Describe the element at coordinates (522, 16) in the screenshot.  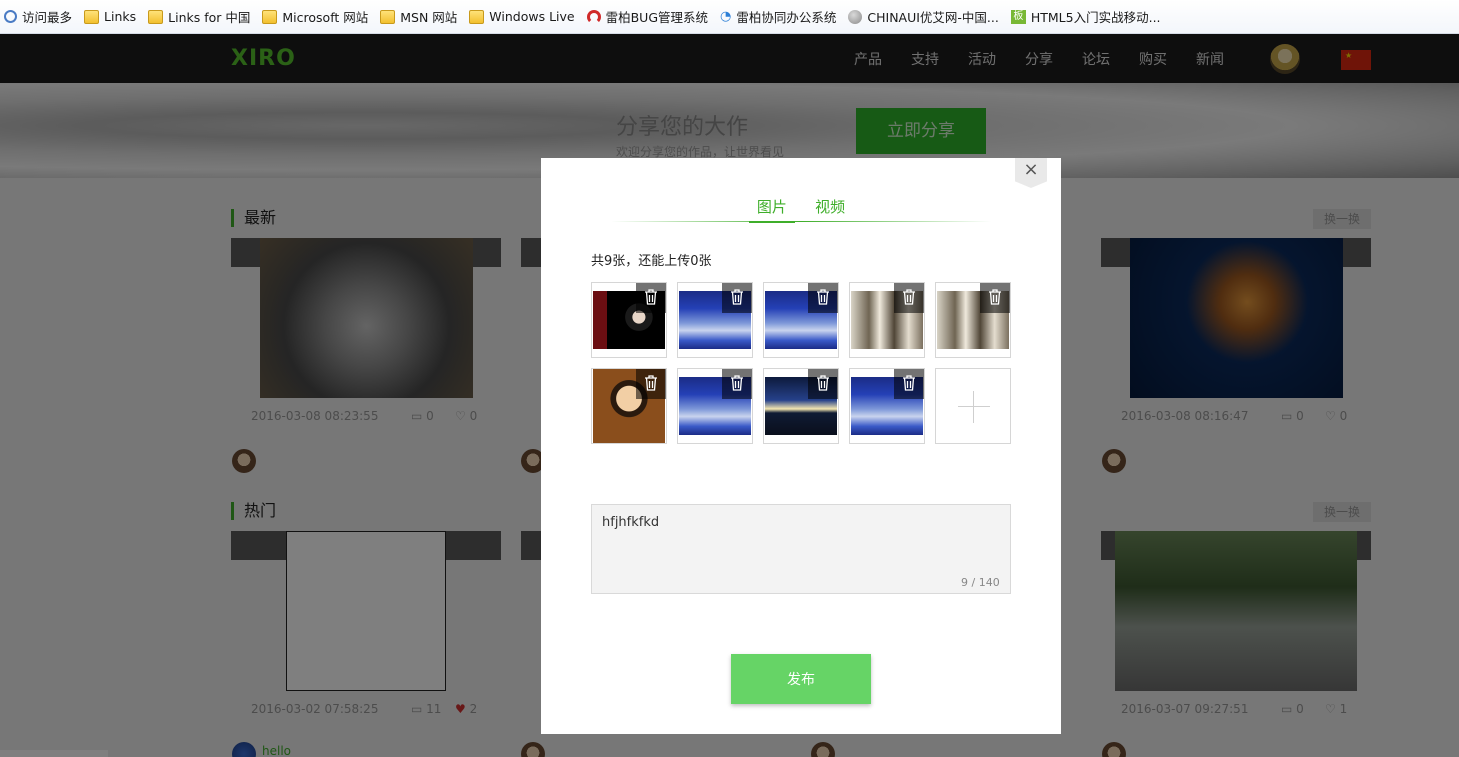
I see `favorite-windows-live: Windows Live` at that location.